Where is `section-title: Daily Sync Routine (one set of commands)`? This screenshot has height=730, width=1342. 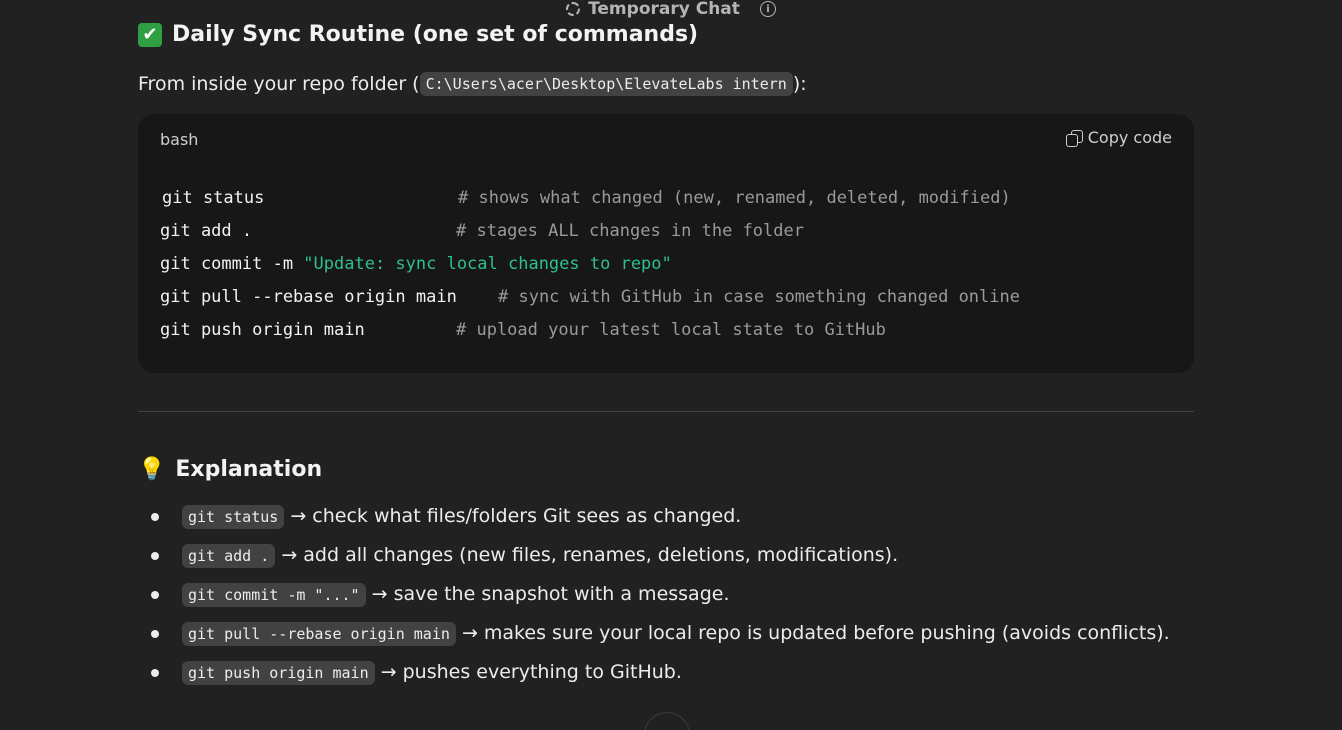 section-title: Daily Sync Routine (one set of commands) is located at coordinates (435, 34).